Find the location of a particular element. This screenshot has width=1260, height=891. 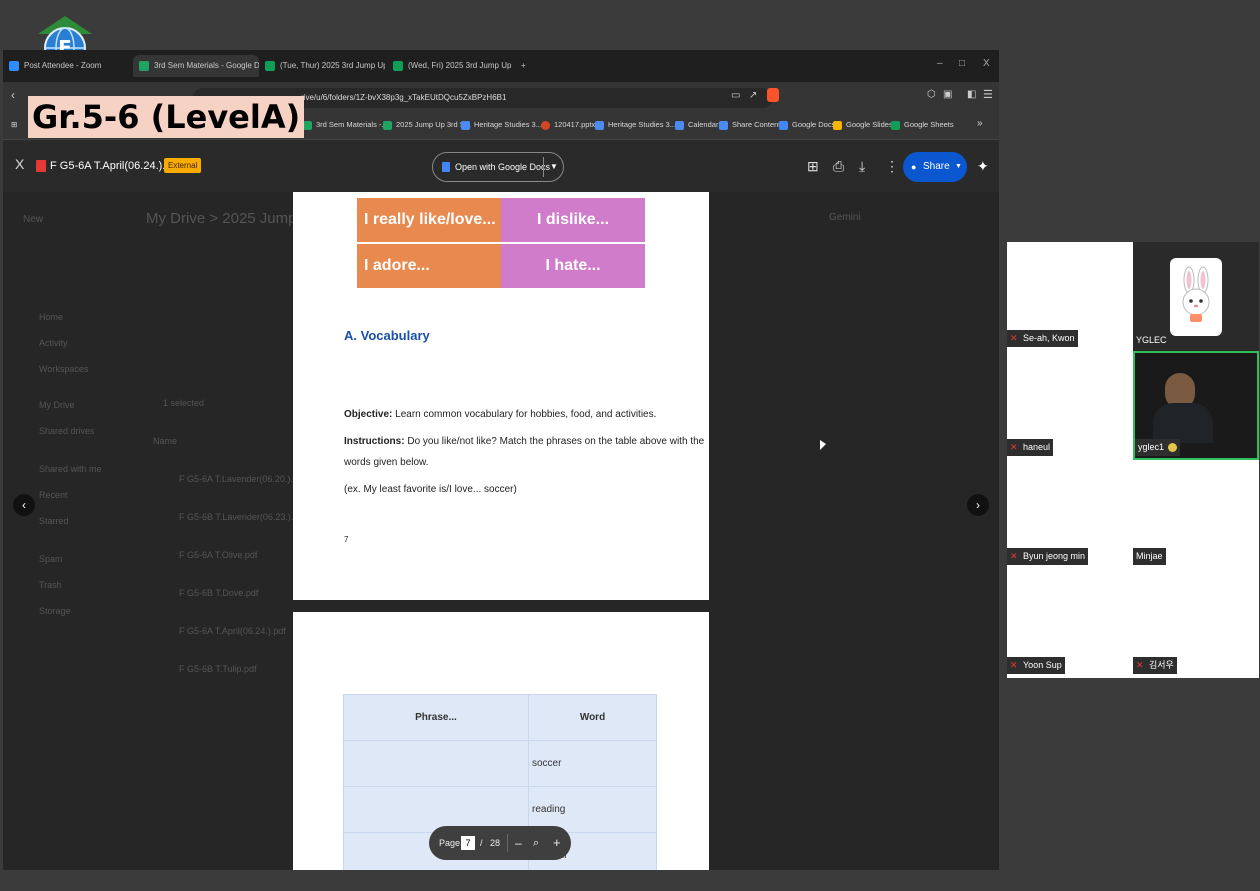

bookmark-item: Share Content is located at coordinates (749, 125).